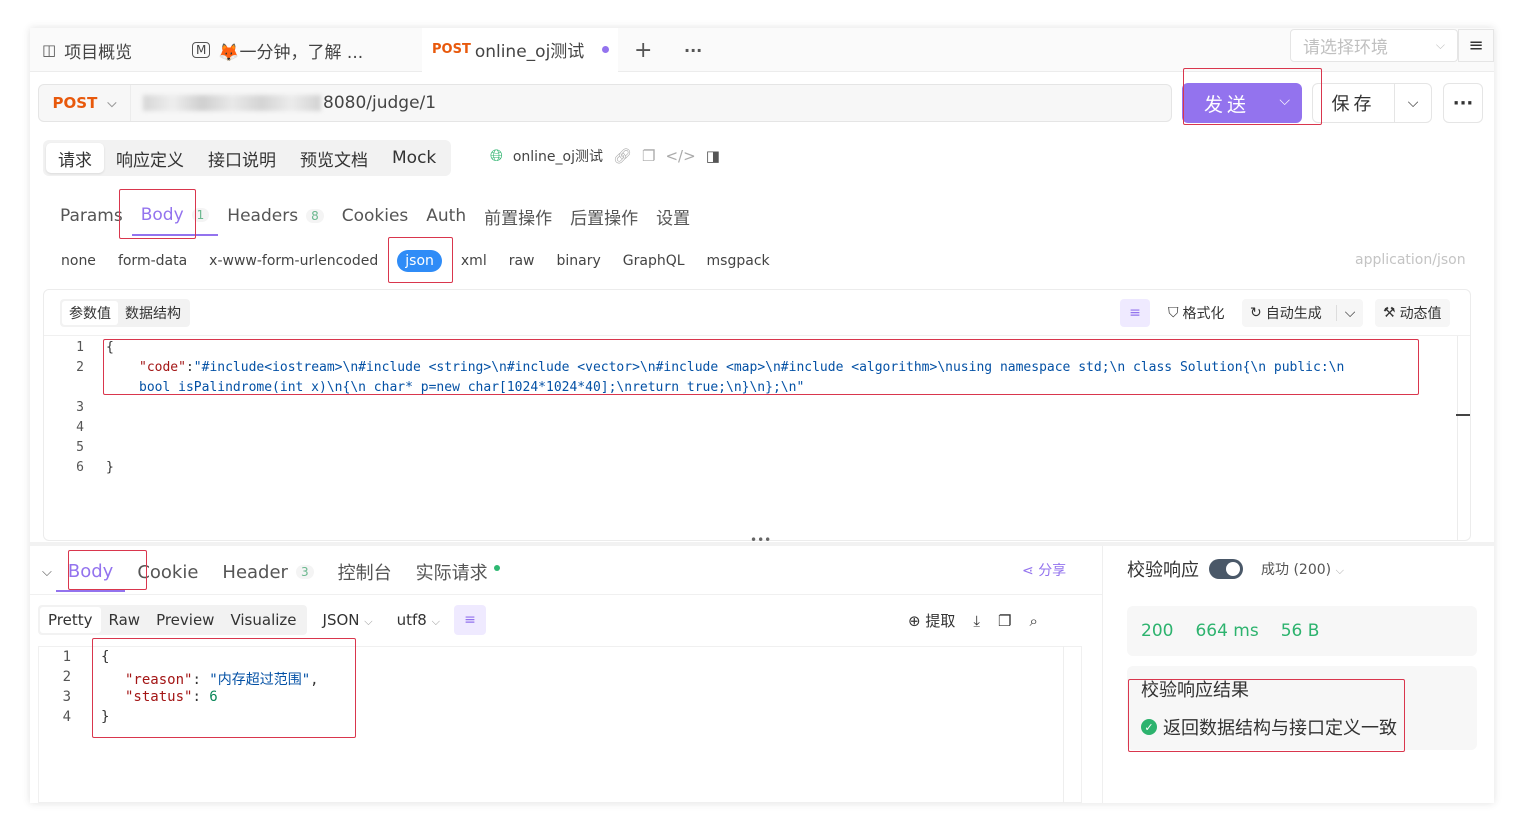  Describe the element at coordinates (557, 157) in the screenshot. I see `api-name: online_oj测试` at that location.